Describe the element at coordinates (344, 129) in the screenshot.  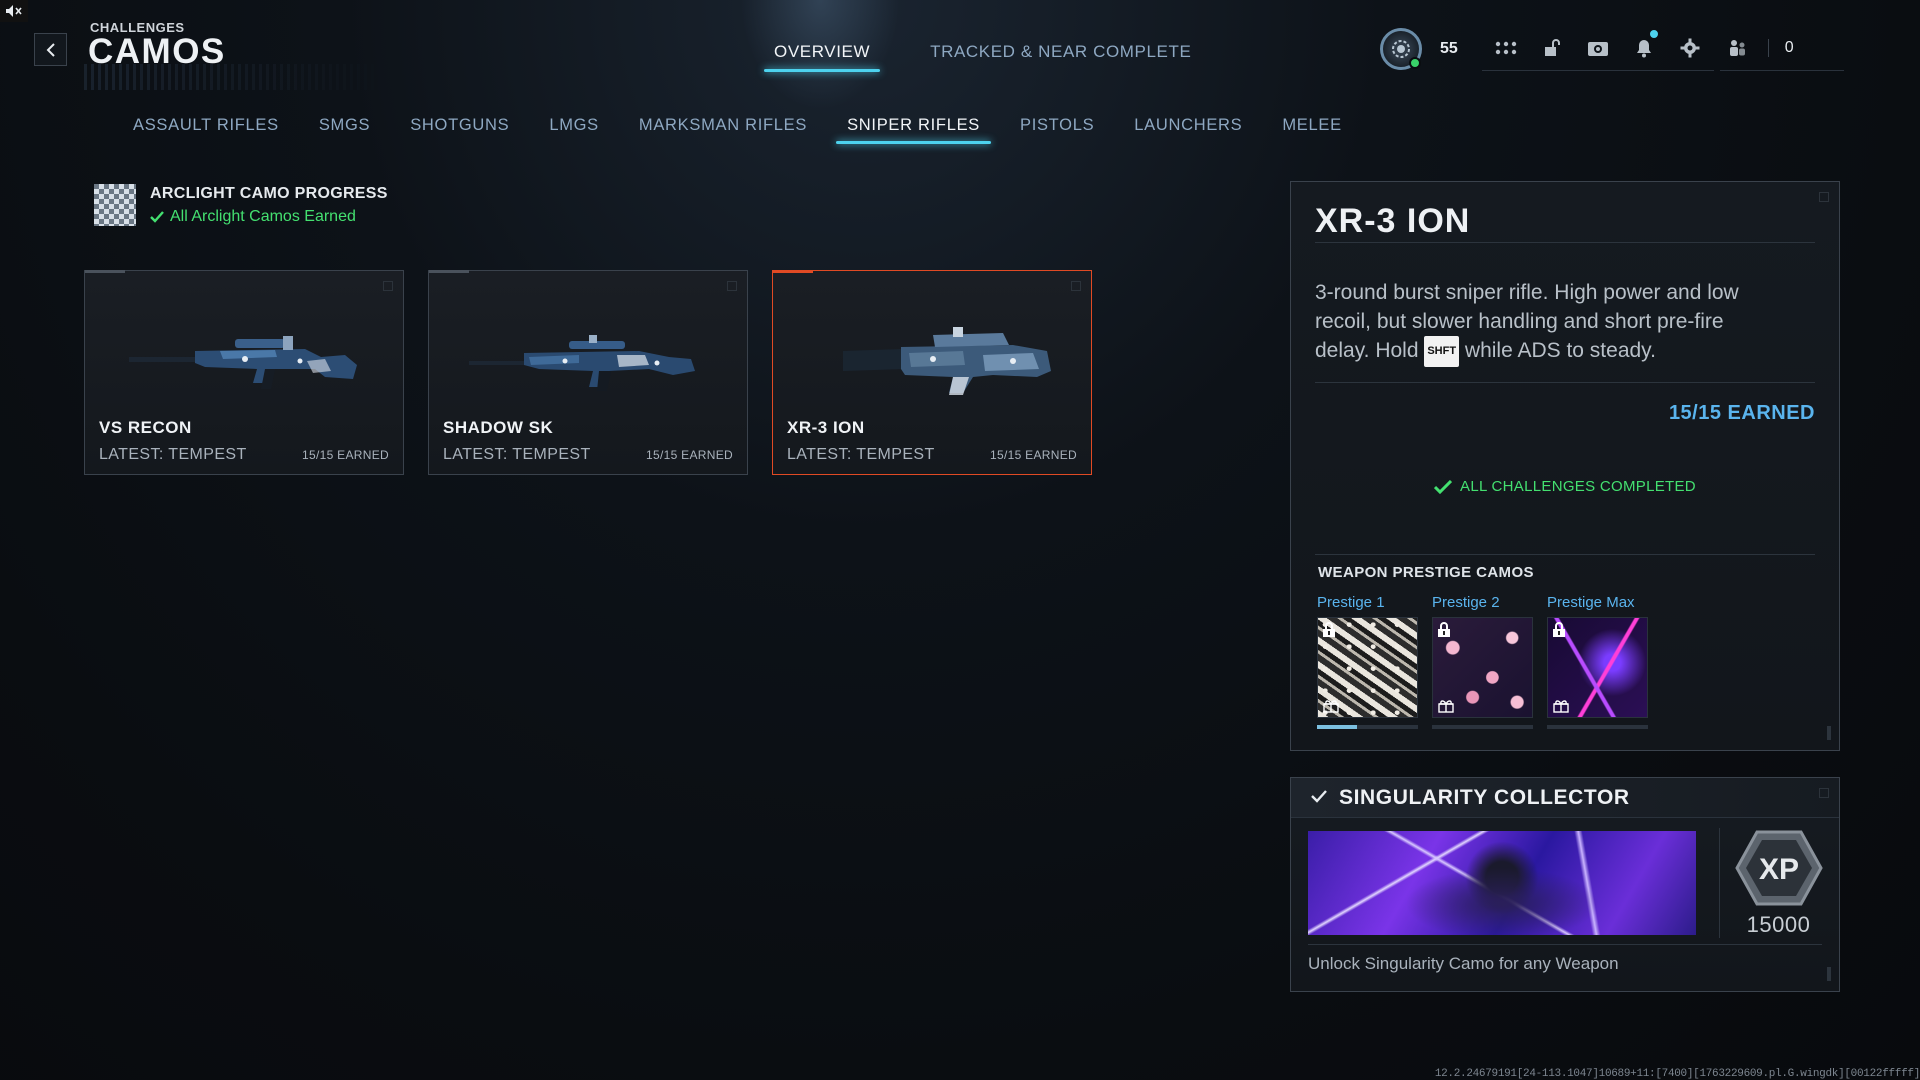
I see `tab-smgs: SMGS` at that location.